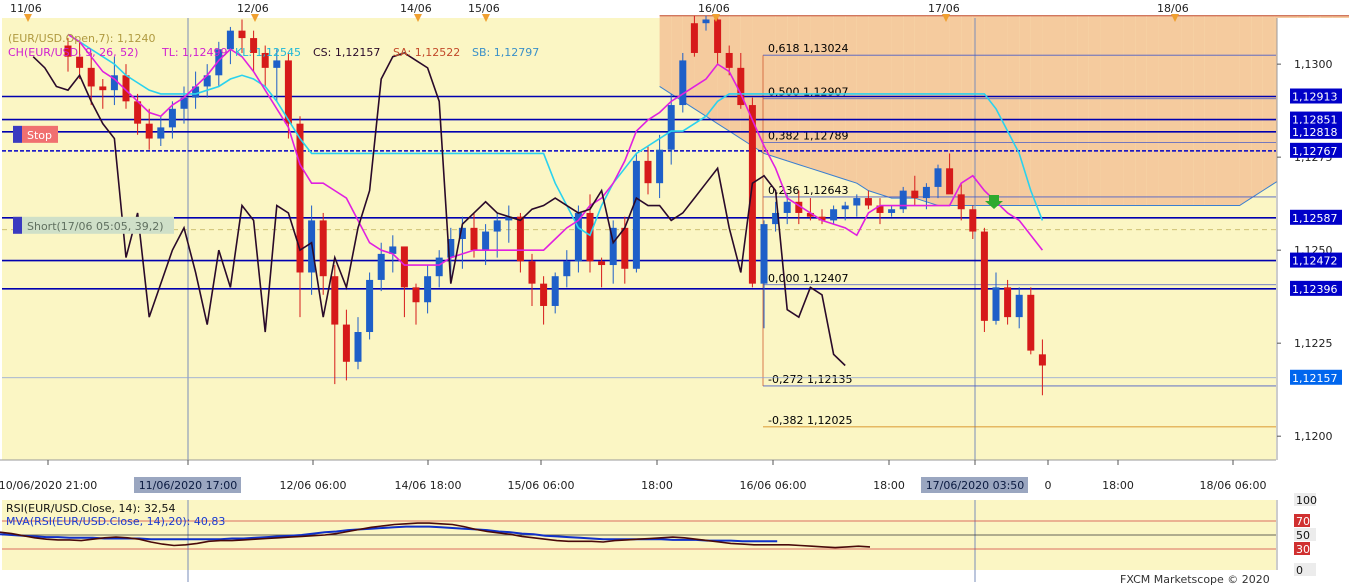  I want to click on fibonacci-level-label: -0,272 1,12135, so click(810, 379).